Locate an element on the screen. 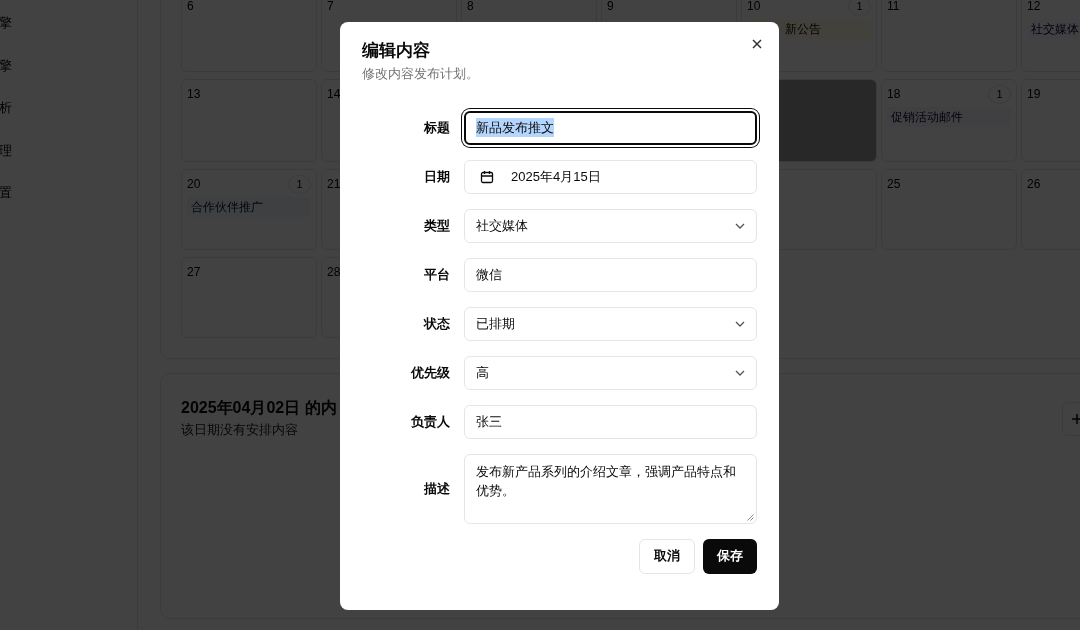 This screenshot has width=1080, height=630. day-number: 27 is located at coordinates (194, 272).